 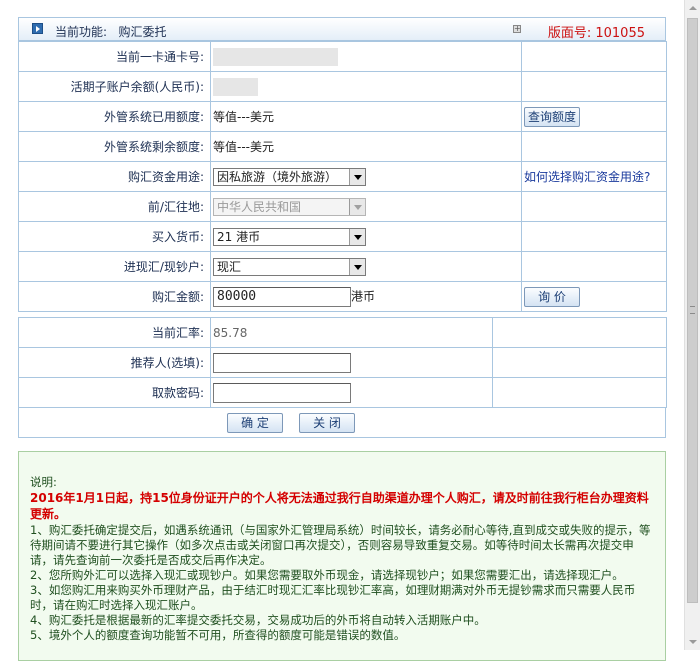 What do you see at coordinates (366, 146) in the screenshot?
I see `remaining-quota-value: 等值---美元` at bounding box center [366, 146].